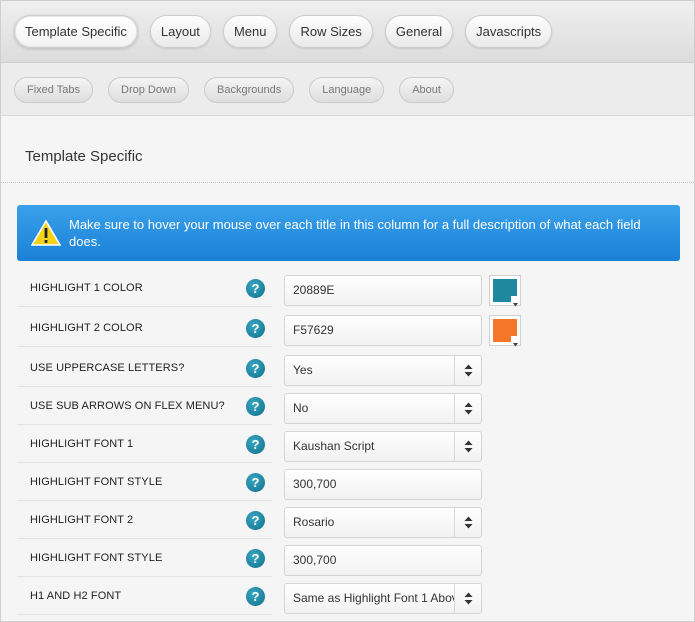  Describe the element at coordinates (509, 31) in the screenshot. I see `tab-javascripts: Javascripts` at that location.